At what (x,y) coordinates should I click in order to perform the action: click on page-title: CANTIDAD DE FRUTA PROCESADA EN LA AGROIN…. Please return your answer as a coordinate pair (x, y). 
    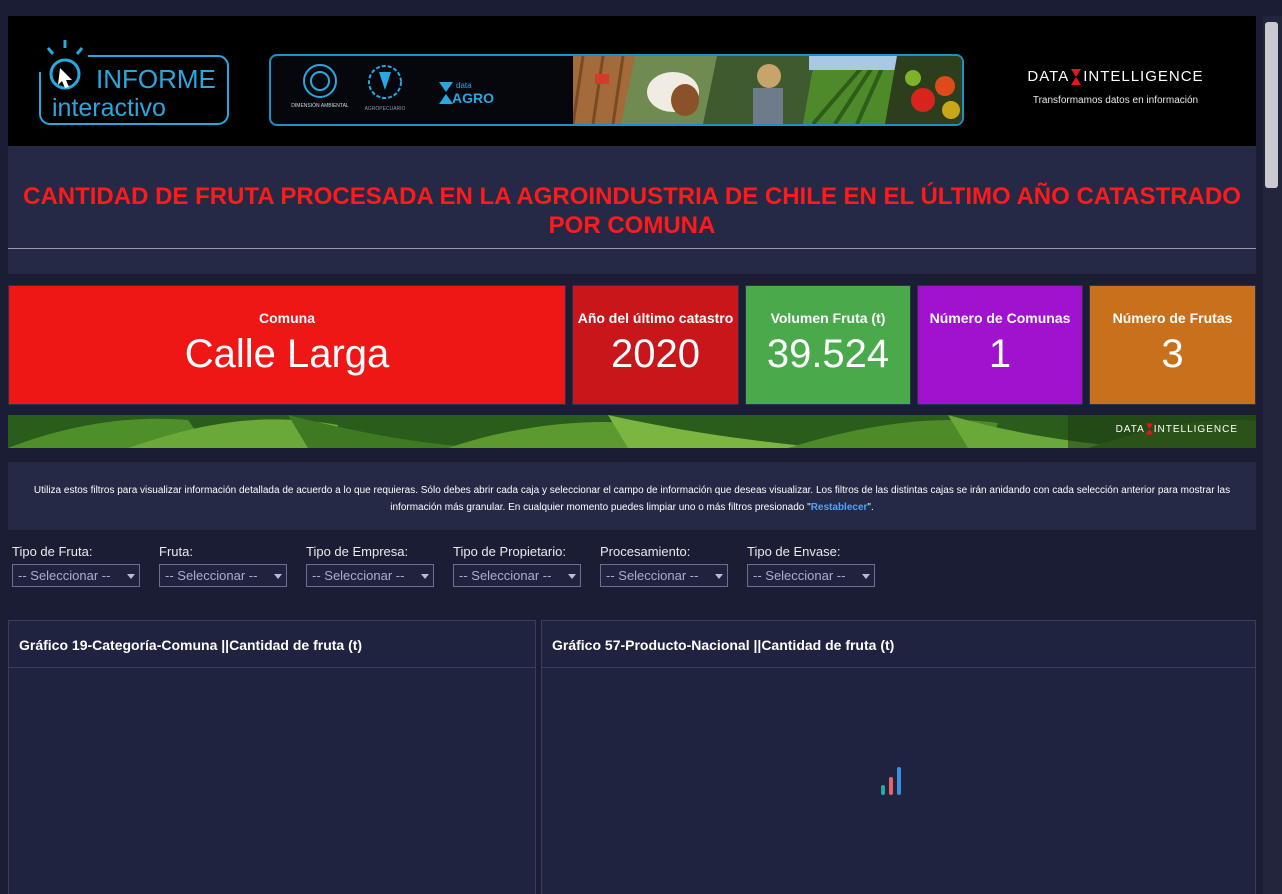
    Looking at the image, I should click on (632, 211).